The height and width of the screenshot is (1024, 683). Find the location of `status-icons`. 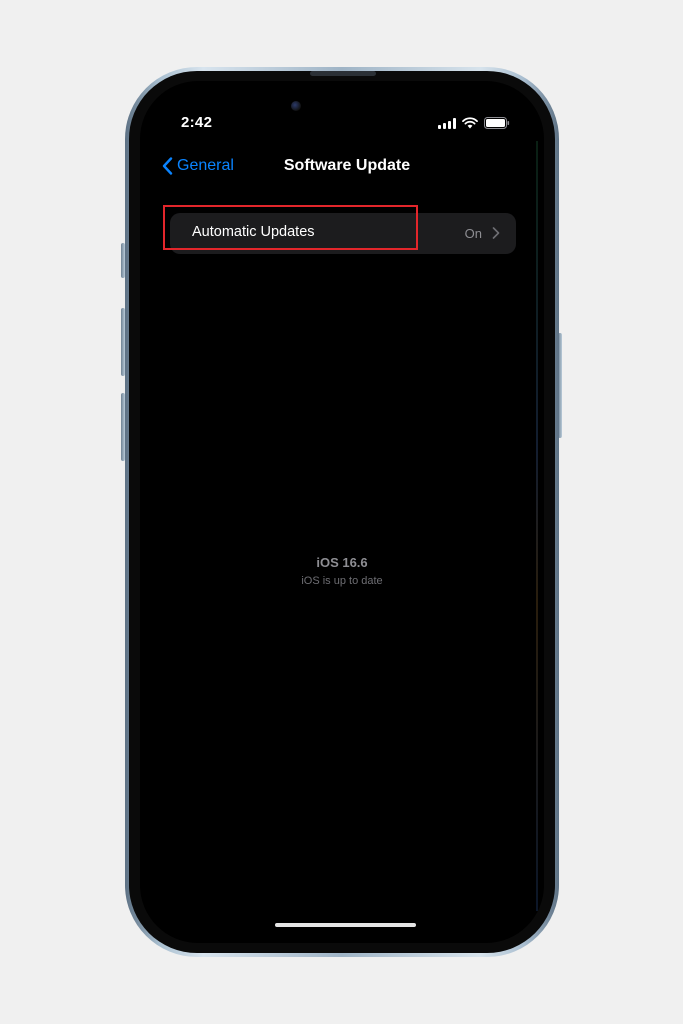

status-icons is located at coordinates (474, 123).